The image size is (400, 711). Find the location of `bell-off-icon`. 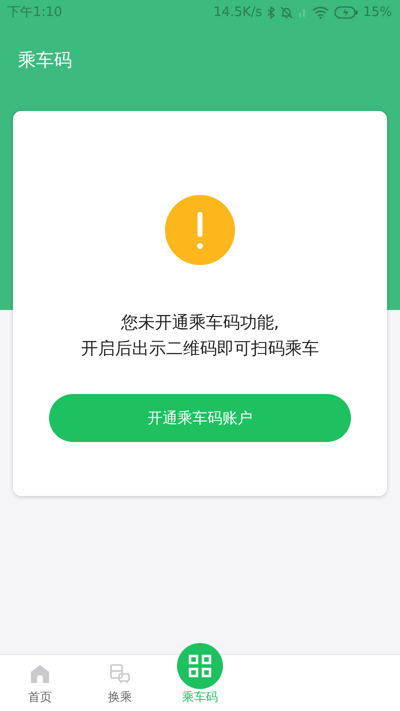

bell-off-icon is located at coordinates (287, 12).